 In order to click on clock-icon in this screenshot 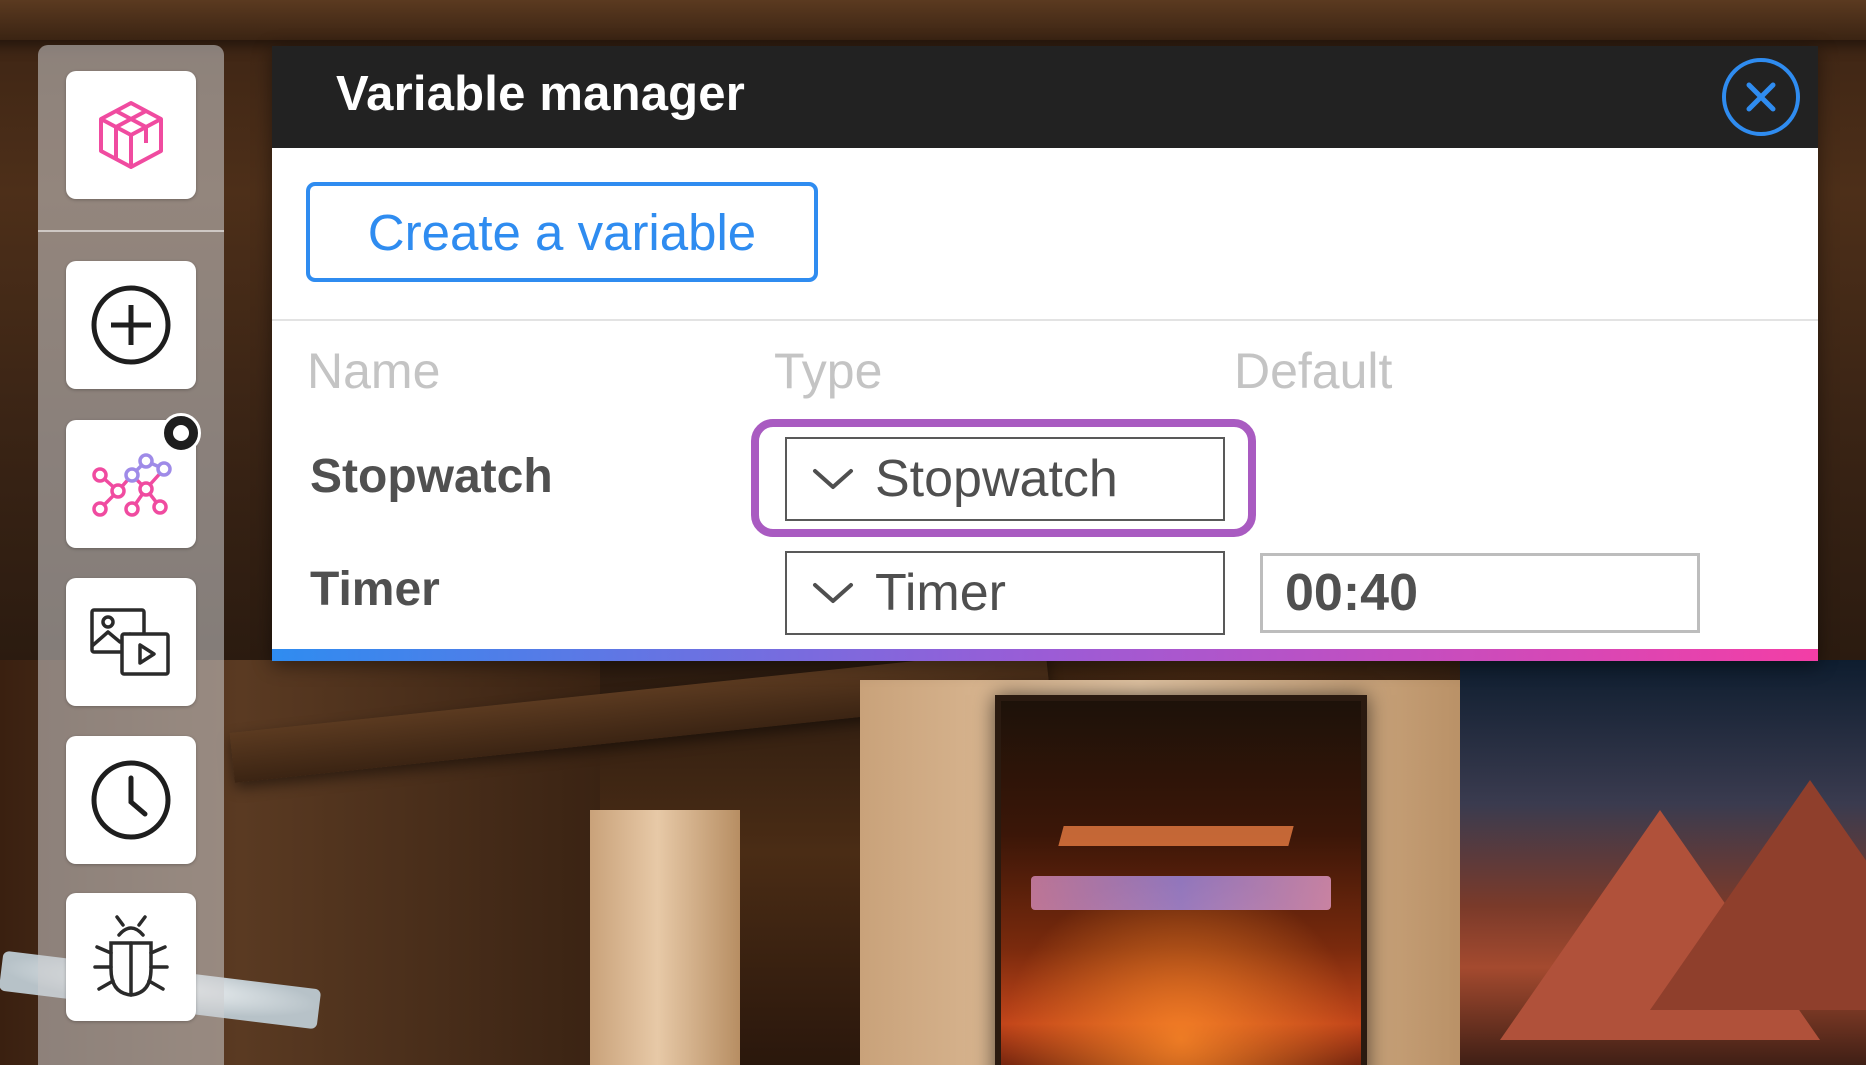, I will do `click(131, 800)`.